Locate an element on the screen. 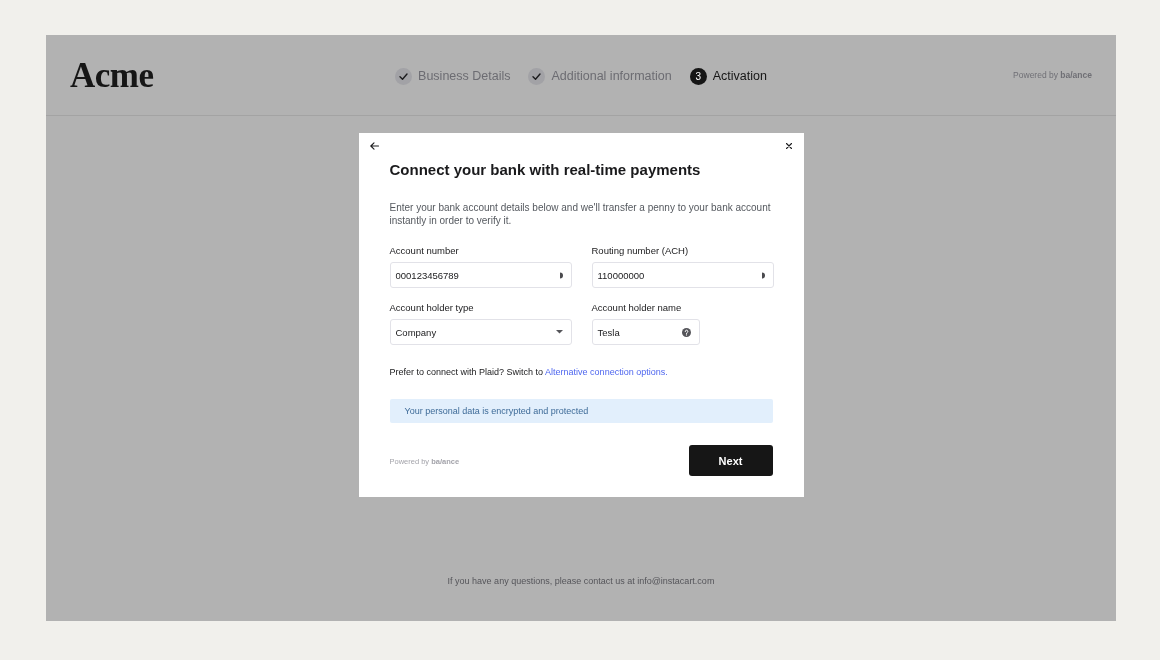 The width and height of the screenshot is (1160, 660). next-button: Next is located at coordinates (730, 460).